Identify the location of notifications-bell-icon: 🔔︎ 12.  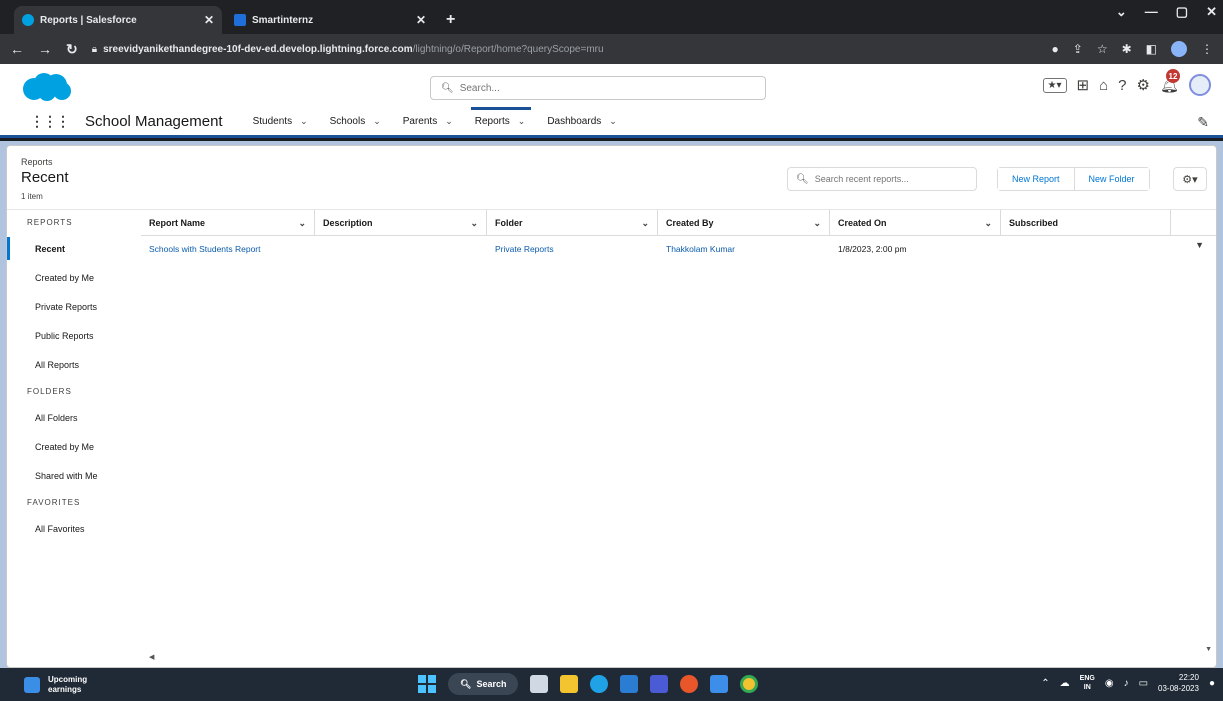
(1170, 81).